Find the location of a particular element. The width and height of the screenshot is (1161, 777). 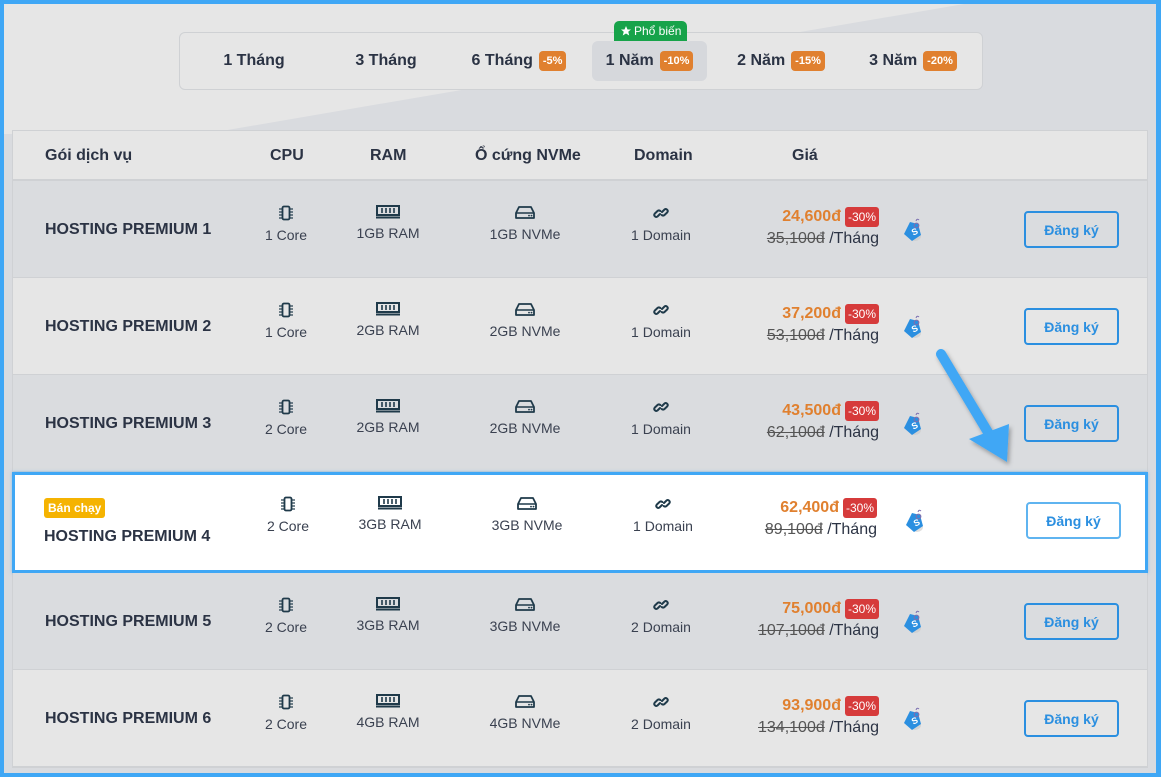

price-current-wrap: 43,500đ -30% is located at coordinates (830, 411).